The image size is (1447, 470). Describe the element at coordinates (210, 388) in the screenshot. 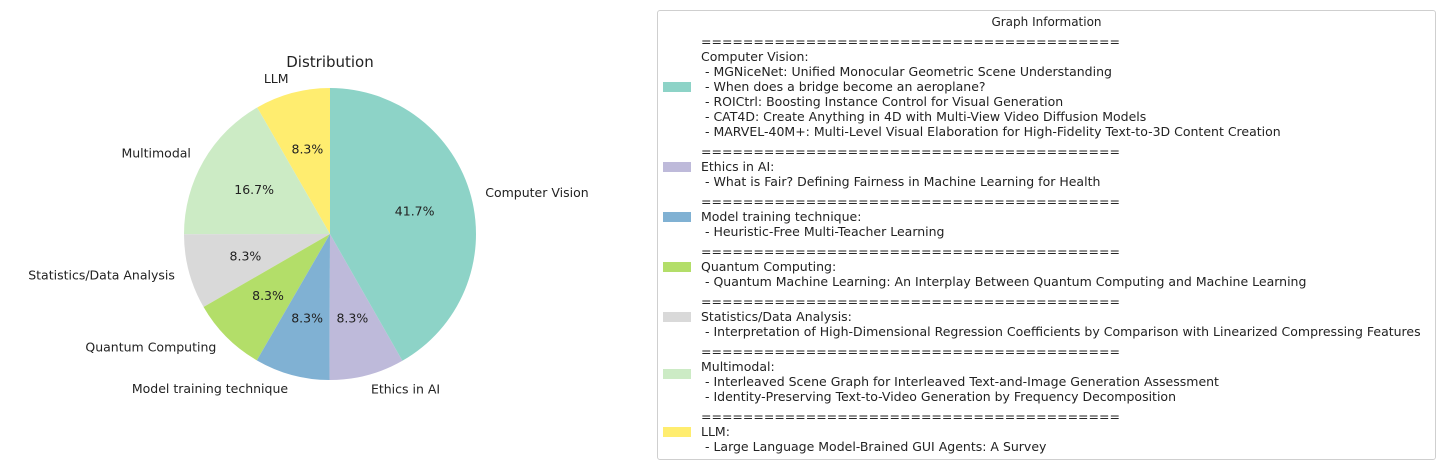

I see `slice-label: Model training technique` at that location.